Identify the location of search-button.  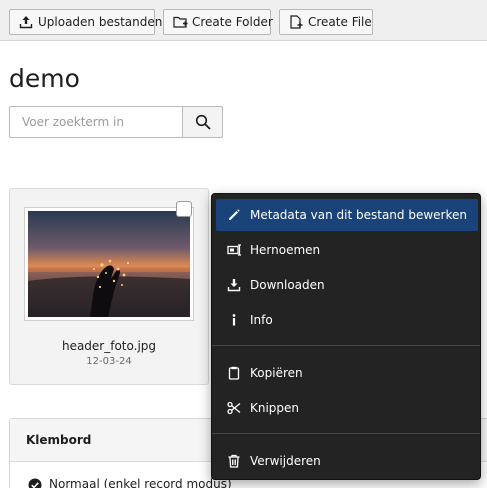
(202, 122).